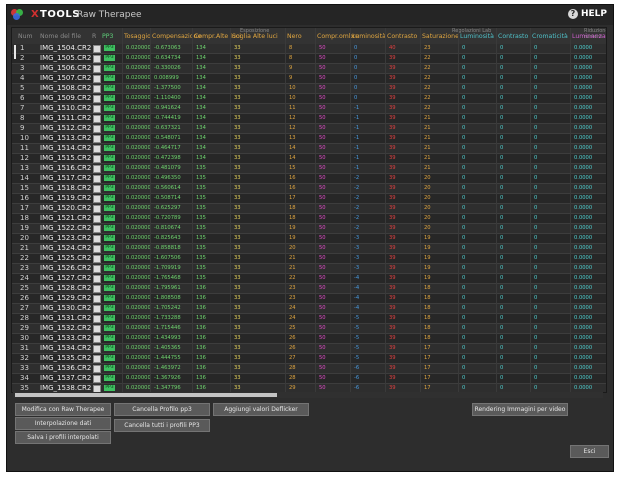  I want to click on modifica-button: Modifica con Raw Therapee, so click(63, 409).